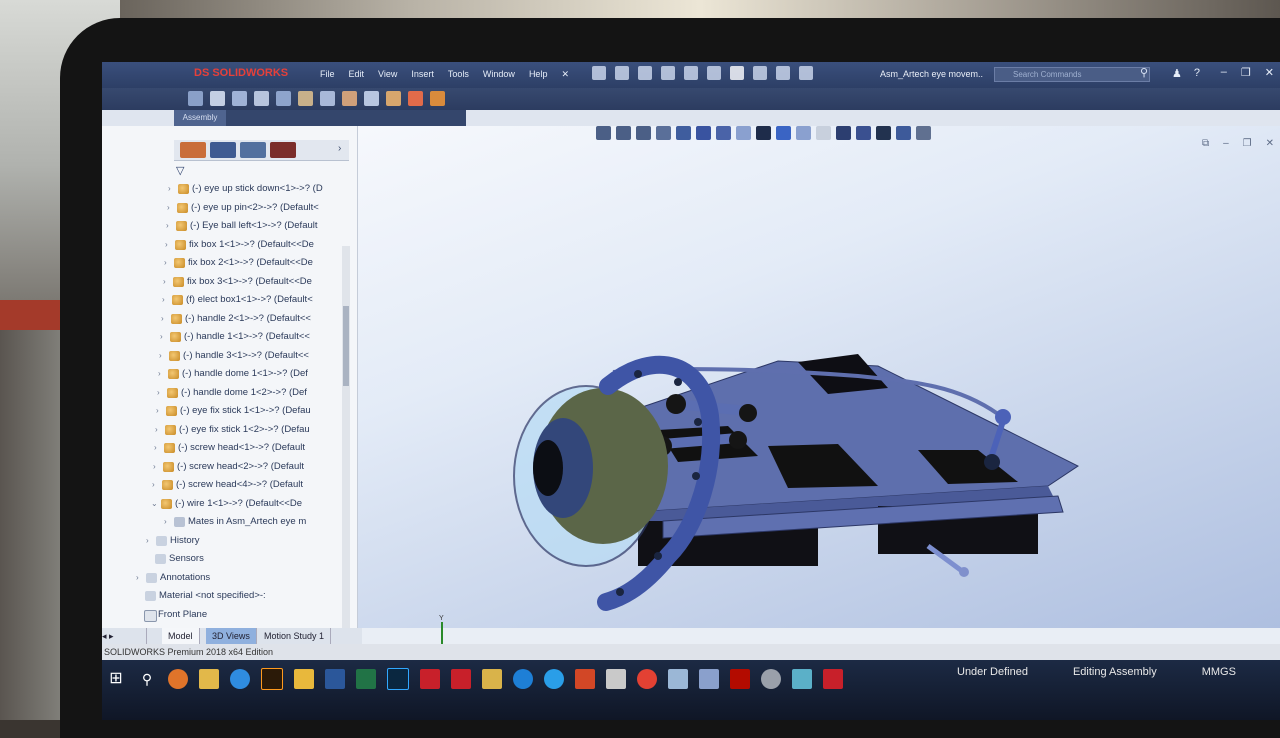  What do you see at coordinates (178, 679) in the screenshot?
I see `firefox-icon` at bounding box center [178, 679].